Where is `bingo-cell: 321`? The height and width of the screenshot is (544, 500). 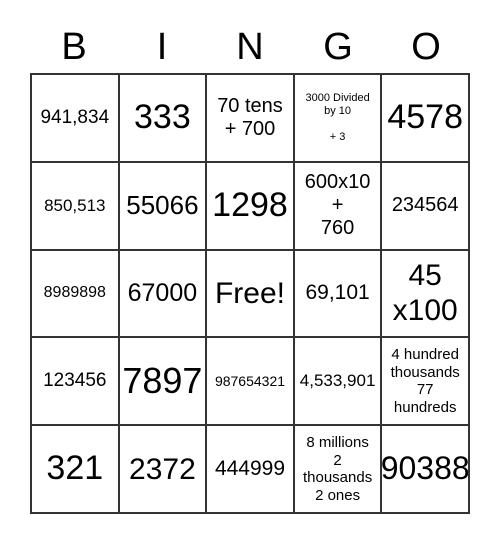 bingo-cell: 321 is located at coordinates (75, 469).